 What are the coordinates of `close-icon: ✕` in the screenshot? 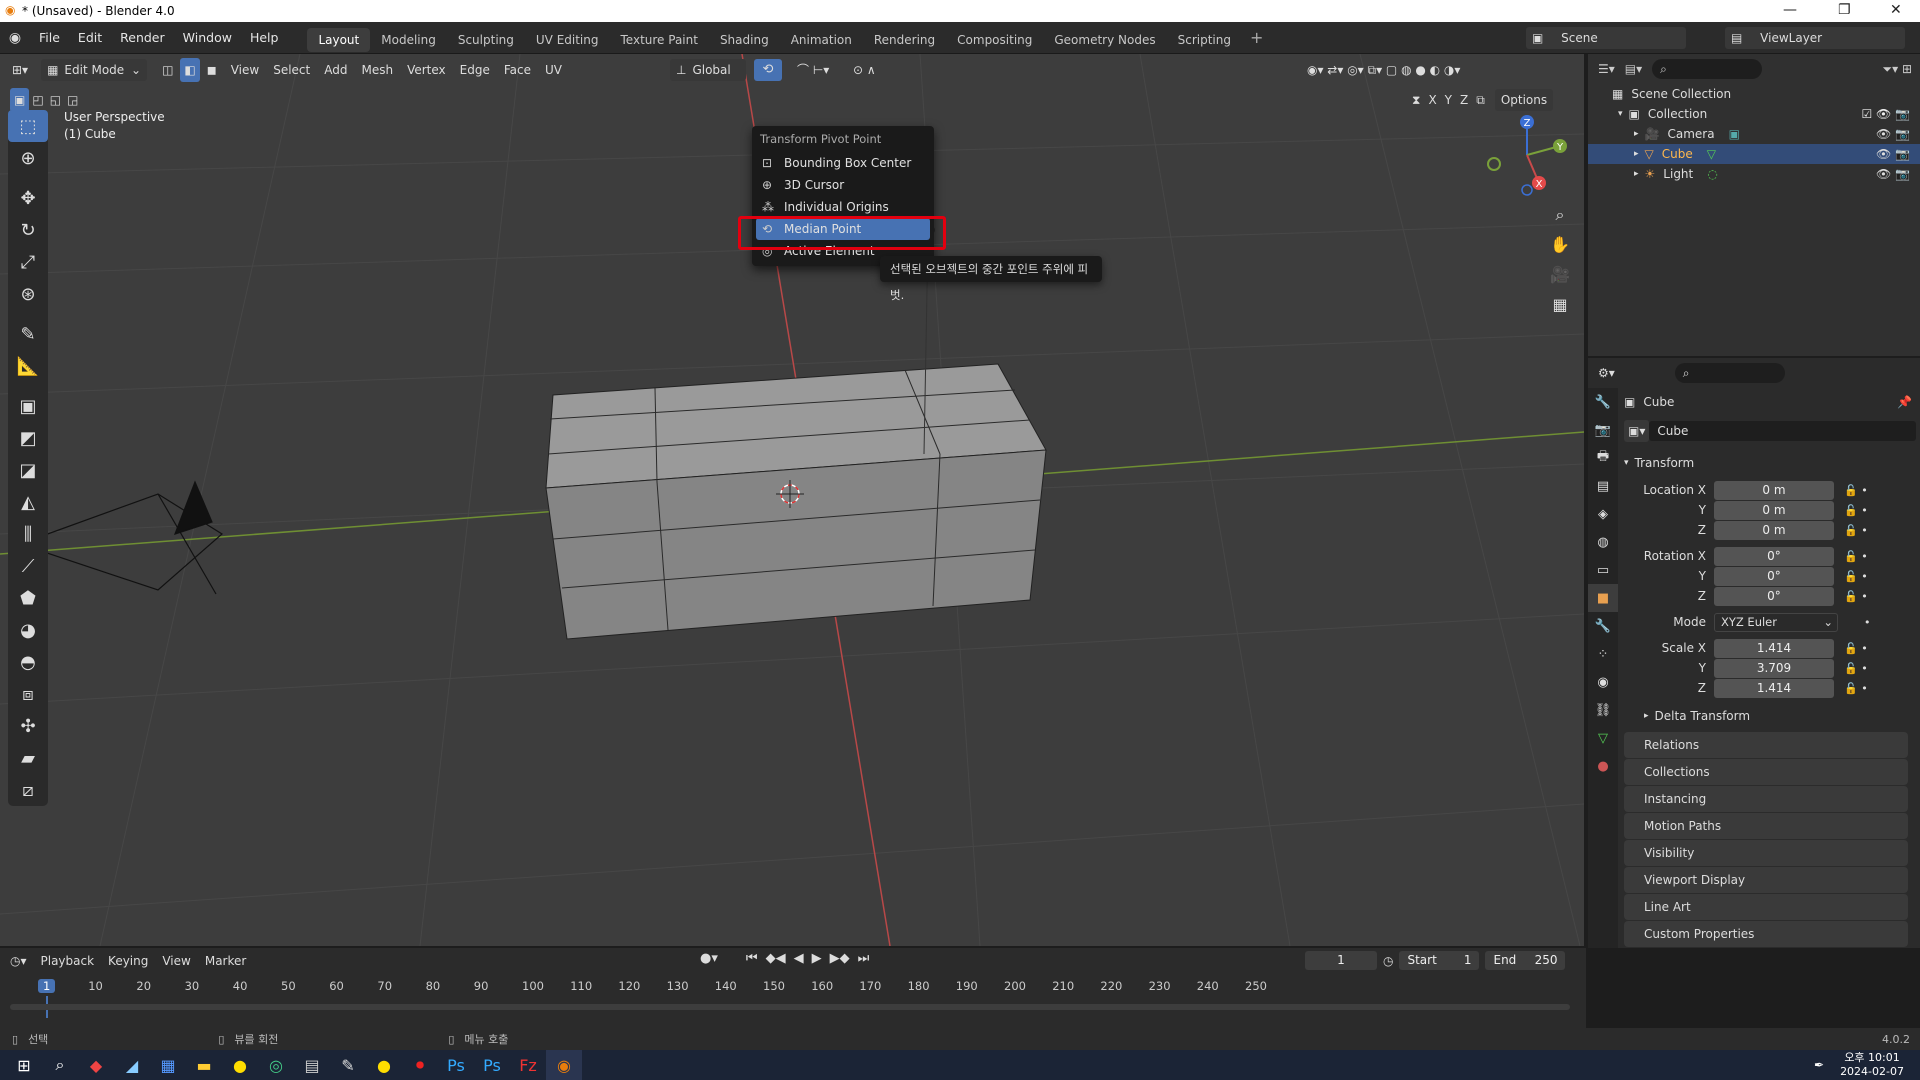 It's located at (1896, 10).